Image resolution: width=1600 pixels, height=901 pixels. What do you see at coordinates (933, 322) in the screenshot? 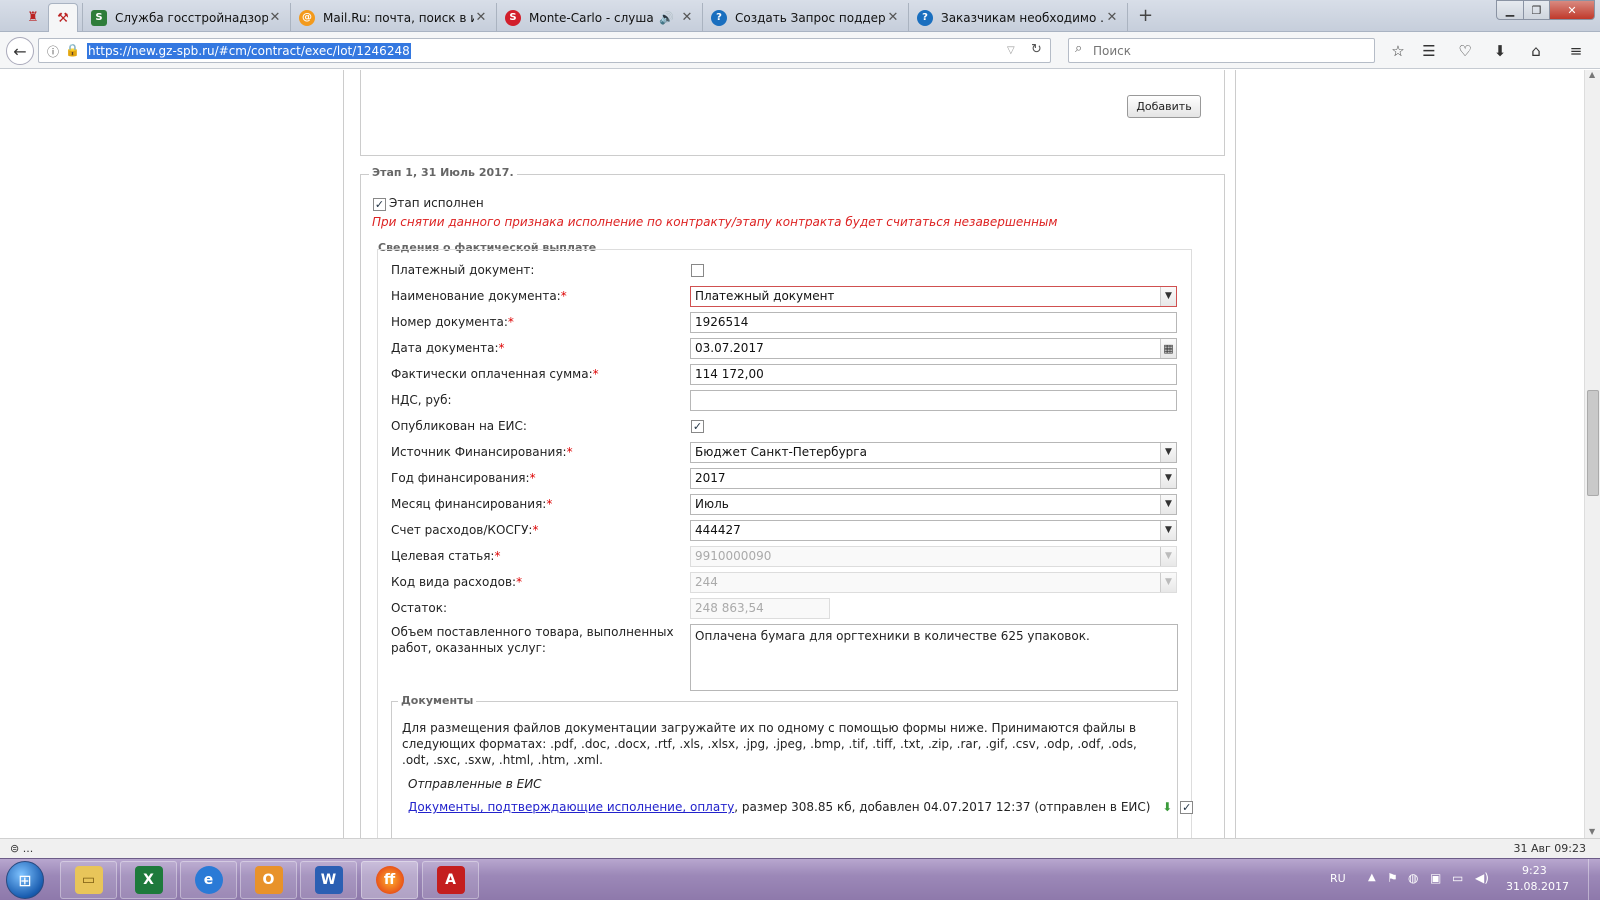
I see `doc-number-input: 1926514` at bounding box center [933, 322].